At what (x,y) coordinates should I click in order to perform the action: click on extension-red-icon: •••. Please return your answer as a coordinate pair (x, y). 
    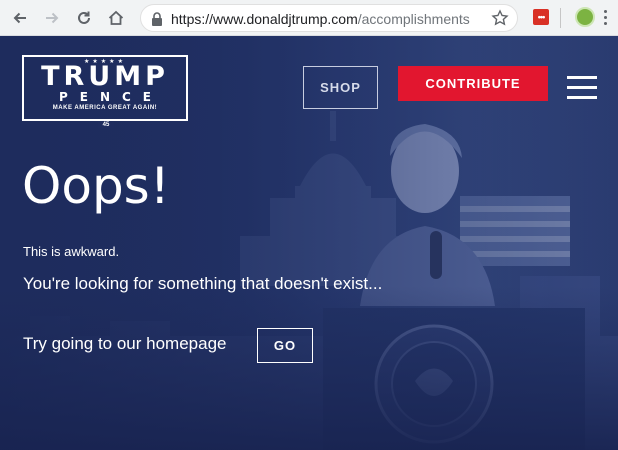
    Looking at the image, I should click on (541, 17).